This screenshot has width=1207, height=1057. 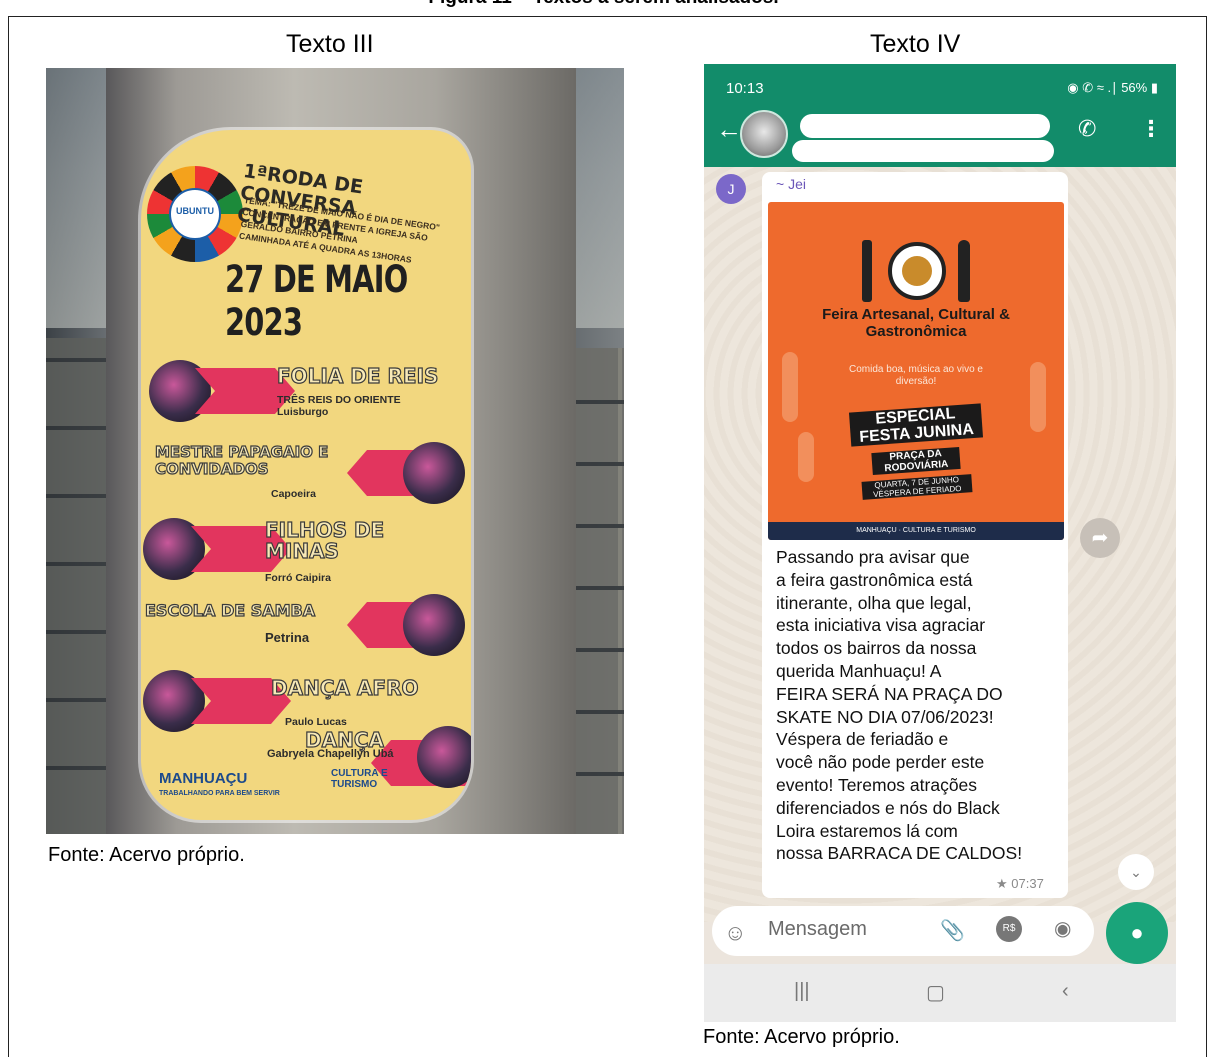 What do you see at coordinates (1065, 991) in the screenshot?
I see `back-nav-icon: ‹` at bounding box center [1065, 991].